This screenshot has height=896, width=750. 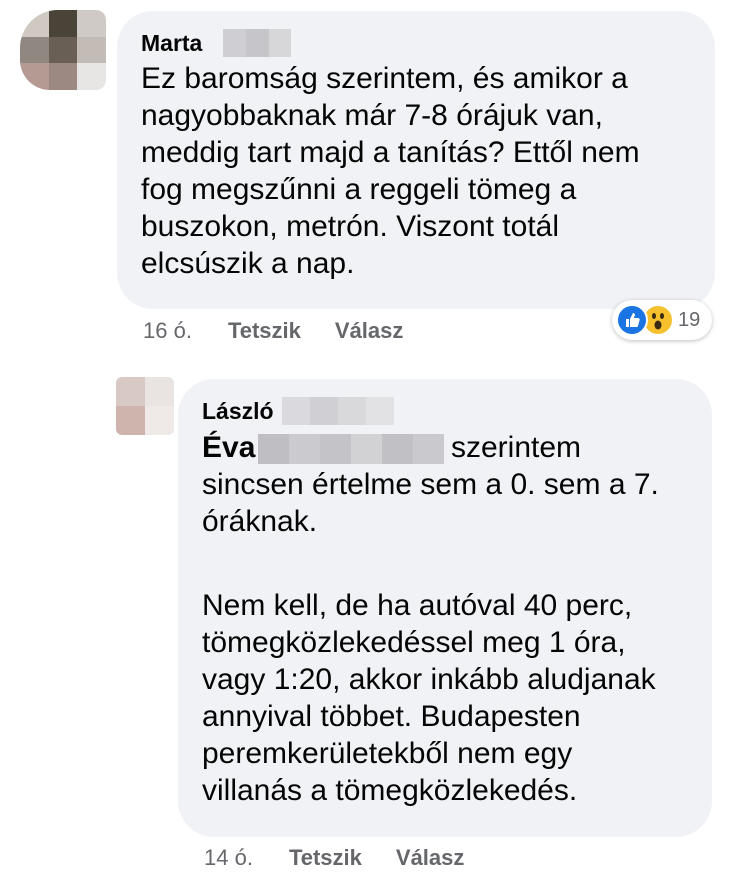 What do you see at coordinates (384, 78) in the screenshot?
I see `comment-line: Ez baromság szerintem, és amikor a` at bounding box center [384, 78].